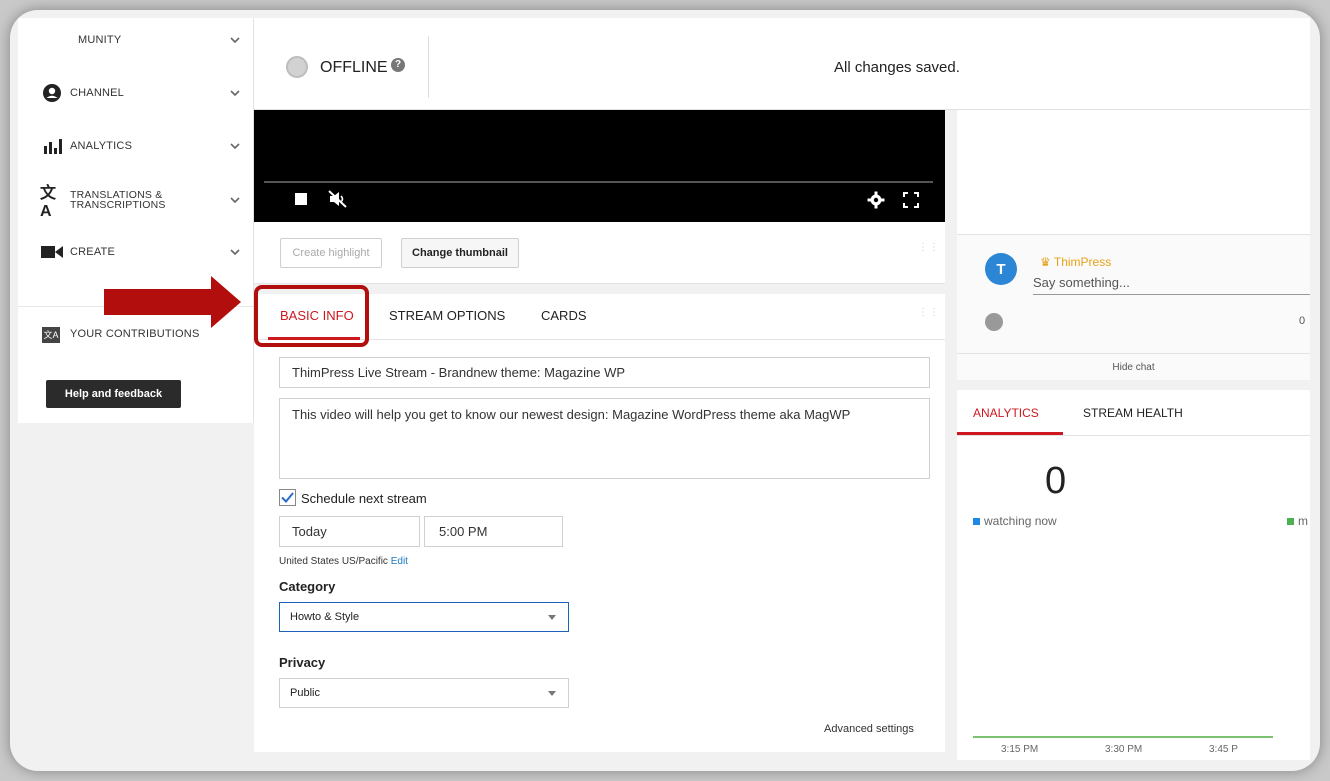 This screenshot has height=781, width=1330. What do you see at coordinates (1001, 269) in the screenshot?
I see `avatar: T` at bounding box center [1001, 269].